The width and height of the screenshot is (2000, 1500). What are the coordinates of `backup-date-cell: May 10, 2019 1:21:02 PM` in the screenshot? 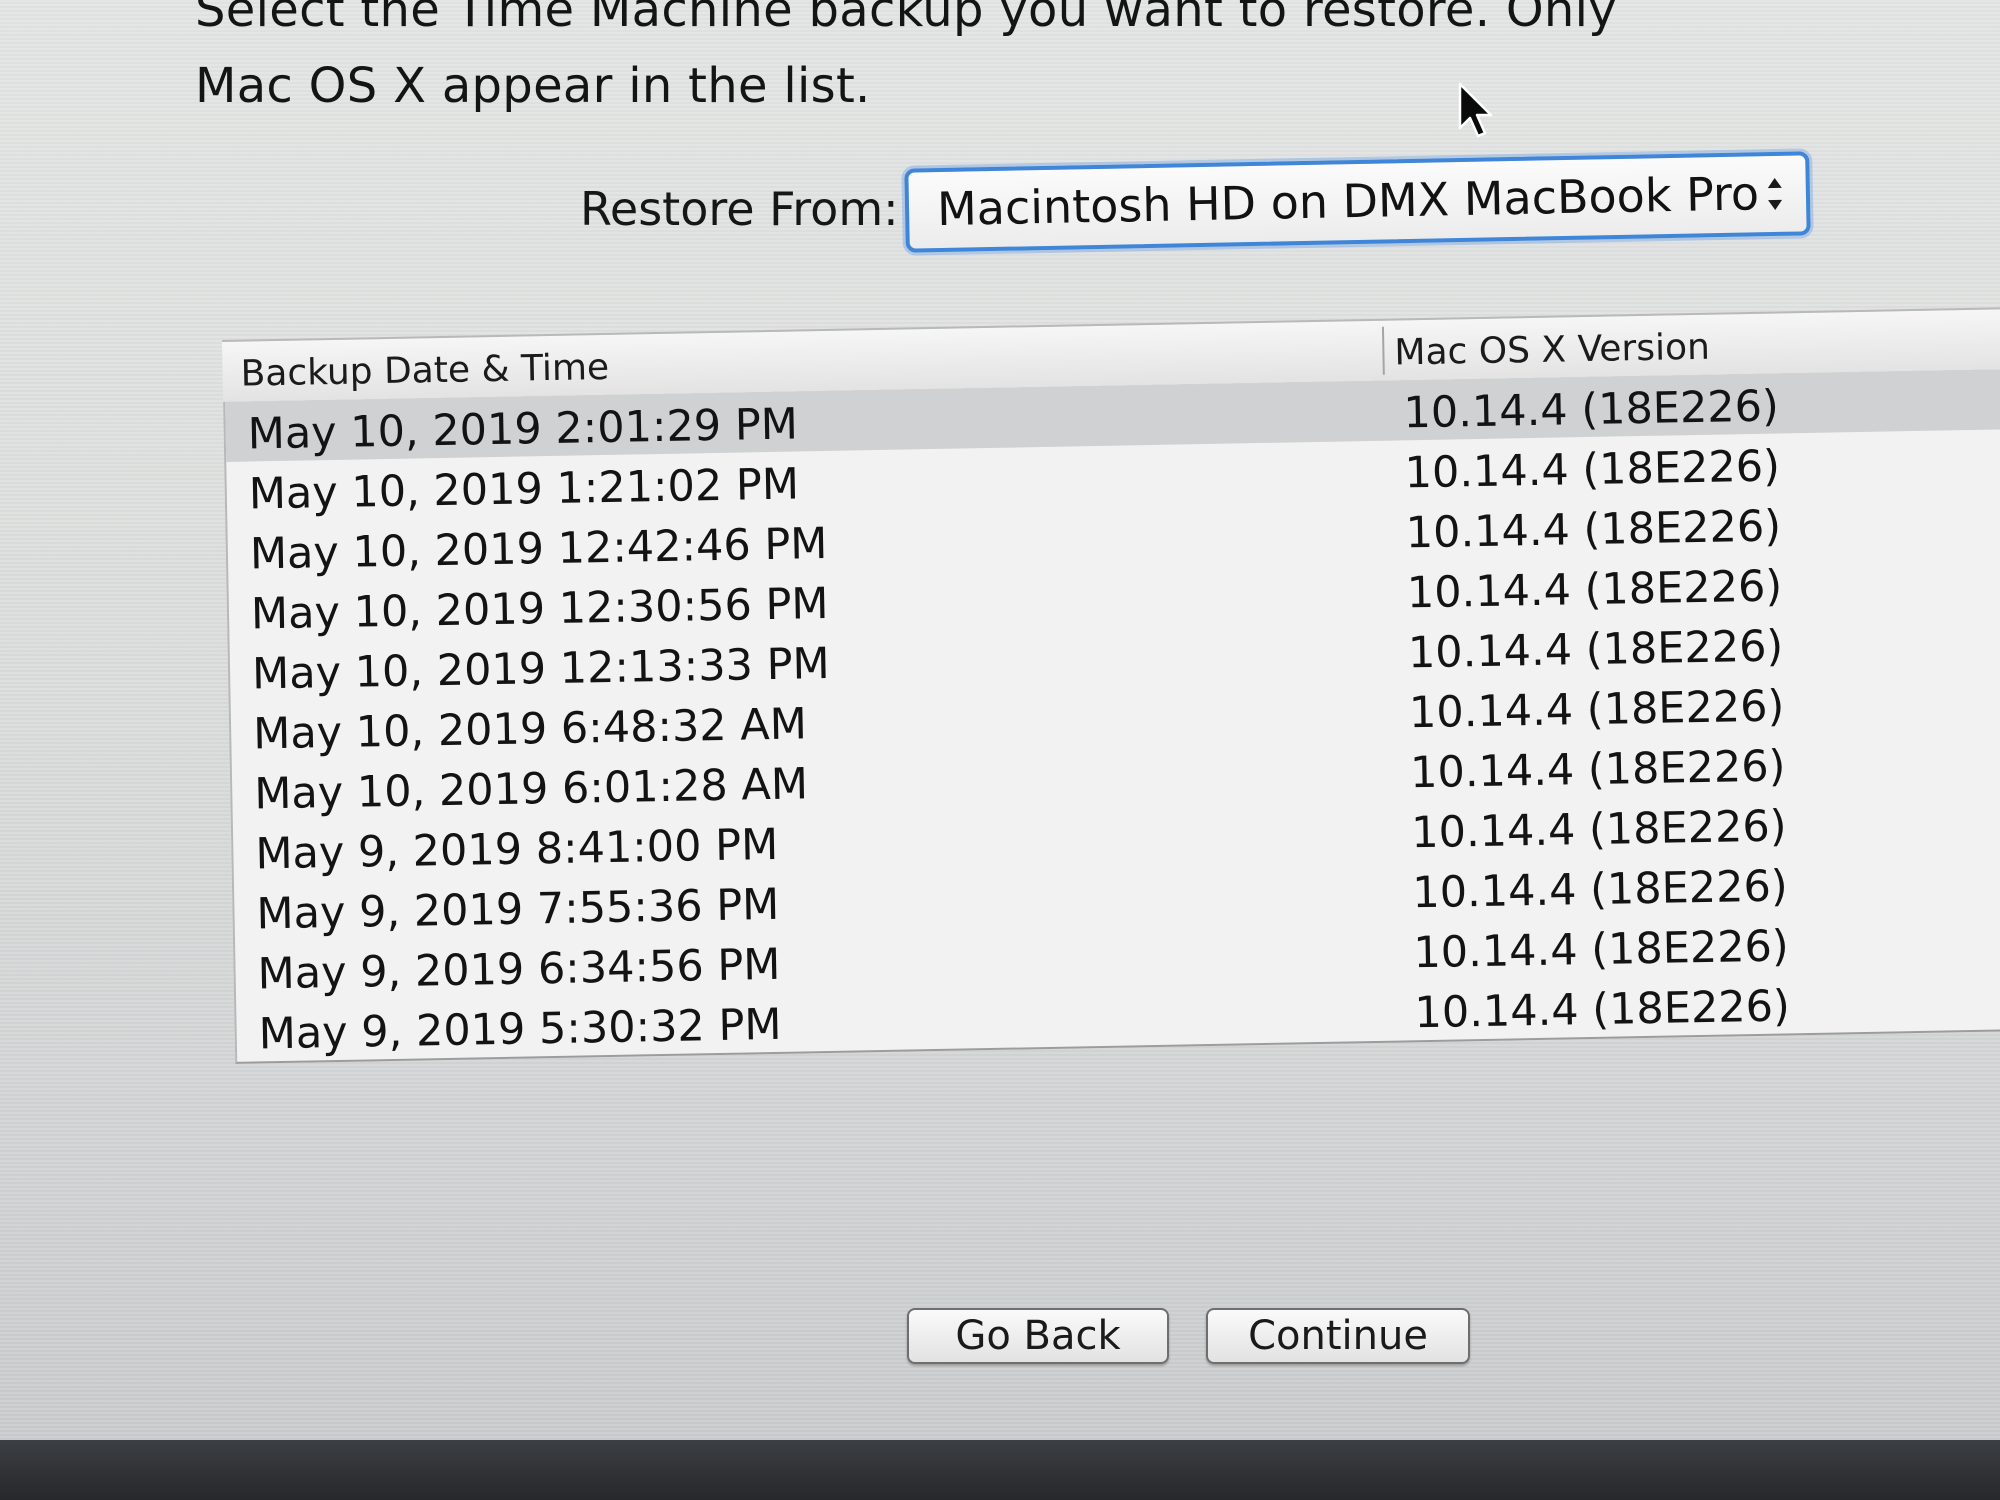 It's located at (524, 489).